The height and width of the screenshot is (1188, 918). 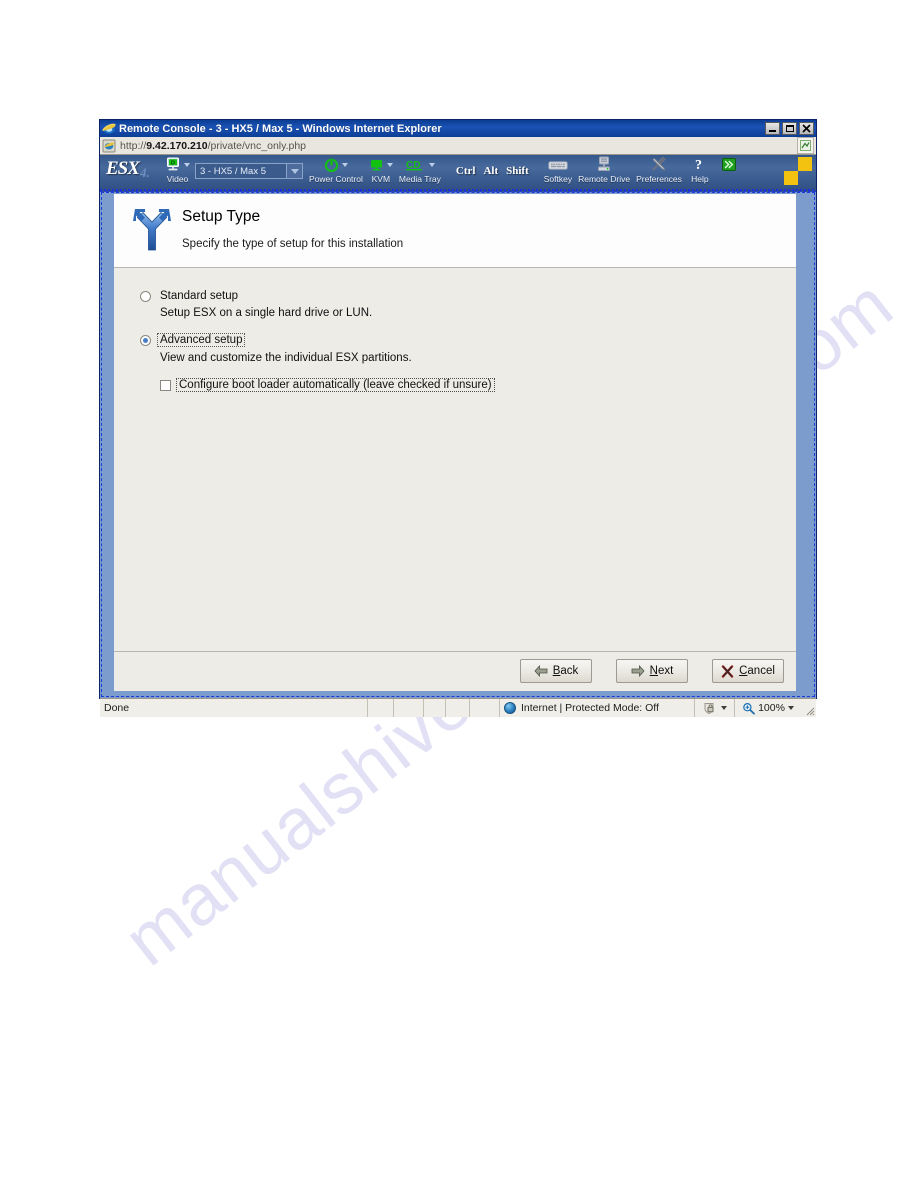 I want to click on toolbar-remote-drive: Remote Drive, so click(x=604, y=169).